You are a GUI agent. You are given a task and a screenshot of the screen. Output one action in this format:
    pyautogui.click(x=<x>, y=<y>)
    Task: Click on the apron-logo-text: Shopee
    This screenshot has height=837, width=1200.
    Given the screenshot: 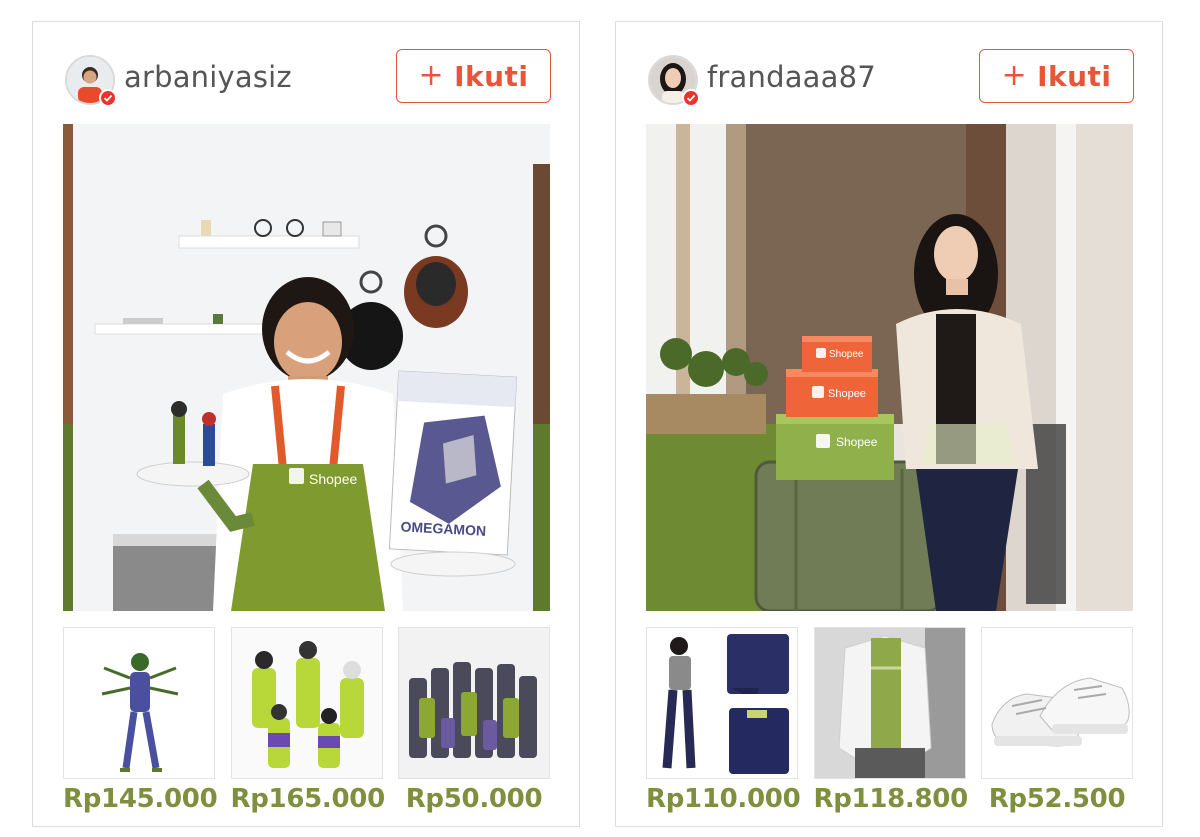 What is the action you would take?
    pyautogui.click(x=333, y=479)
    